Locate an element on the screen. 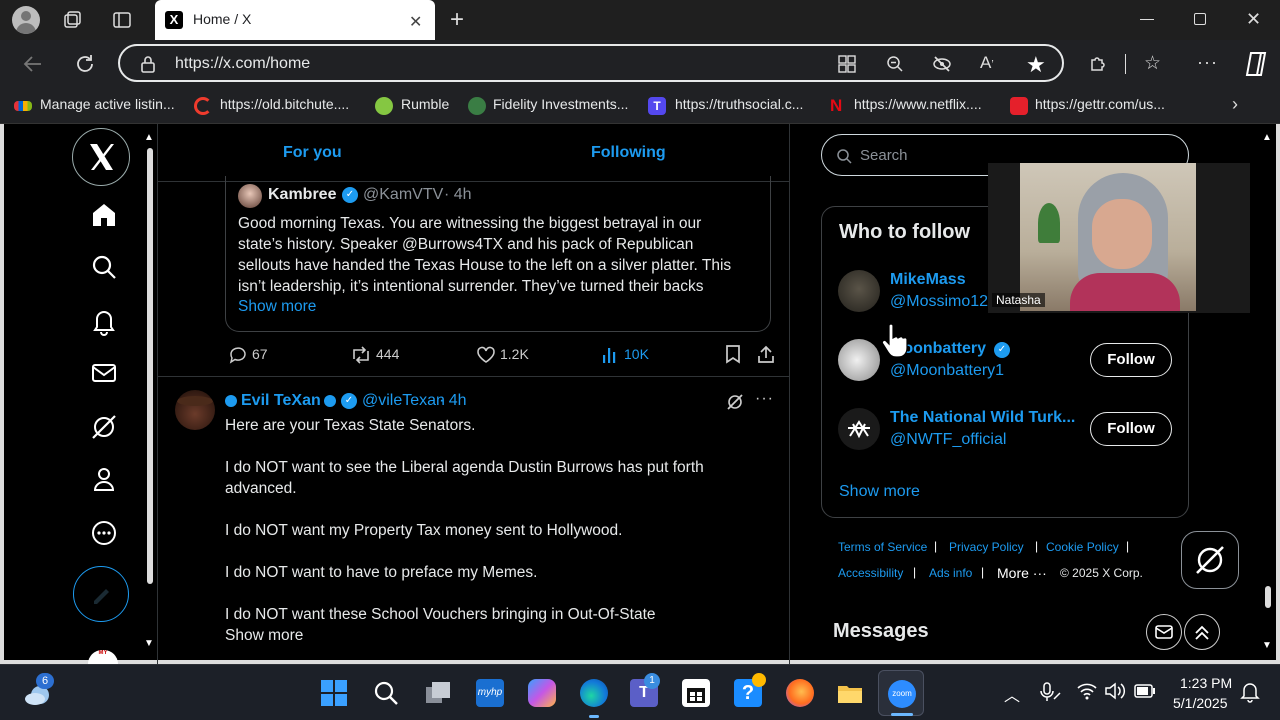 The height and width of the screenshot is (720, 1280). grok-explain-icon is located at coordinates (735, 402).